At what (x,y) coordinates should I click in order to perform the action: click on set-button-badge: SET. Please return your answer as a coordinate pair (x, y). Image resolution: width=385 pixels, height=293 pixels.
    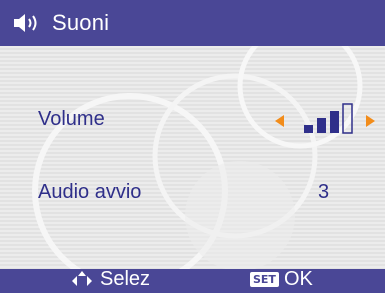
    Looking at the image, I should click on (264, 279).